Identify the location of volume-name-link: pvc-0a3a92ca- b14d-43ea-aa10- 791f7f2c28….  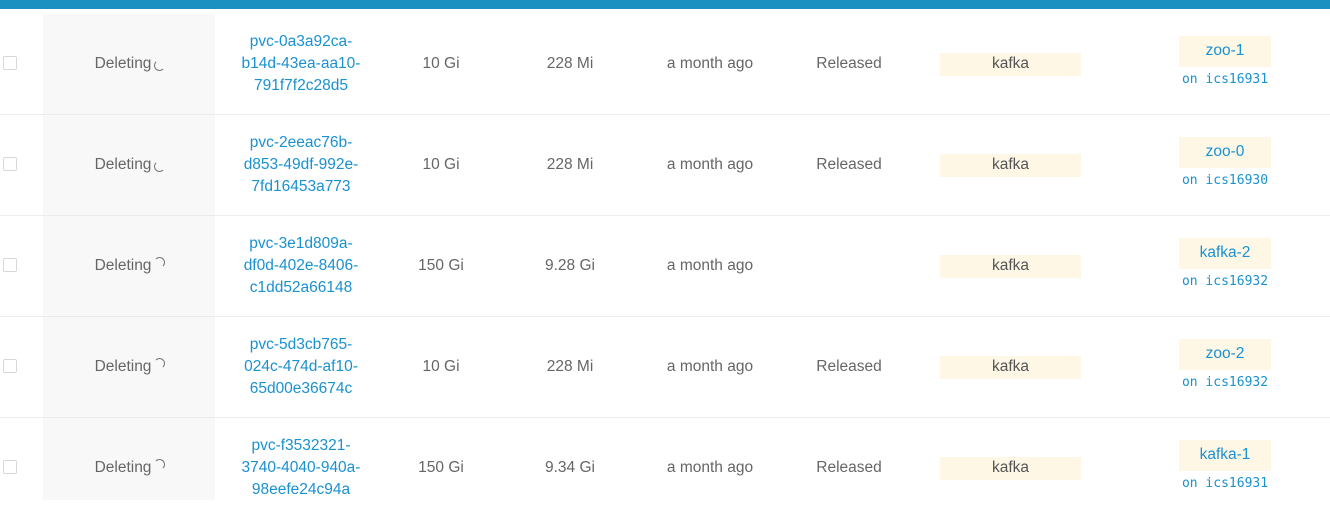
(301, 64).